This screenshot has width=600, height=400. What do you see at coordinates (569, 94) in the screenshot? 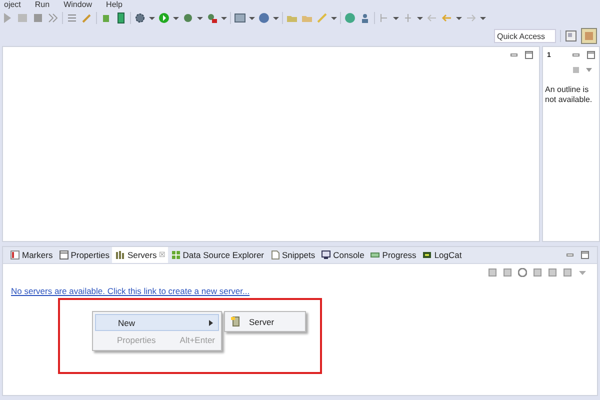
I see `outline-message: An outline is not available.` at bounding box center [569, 94].